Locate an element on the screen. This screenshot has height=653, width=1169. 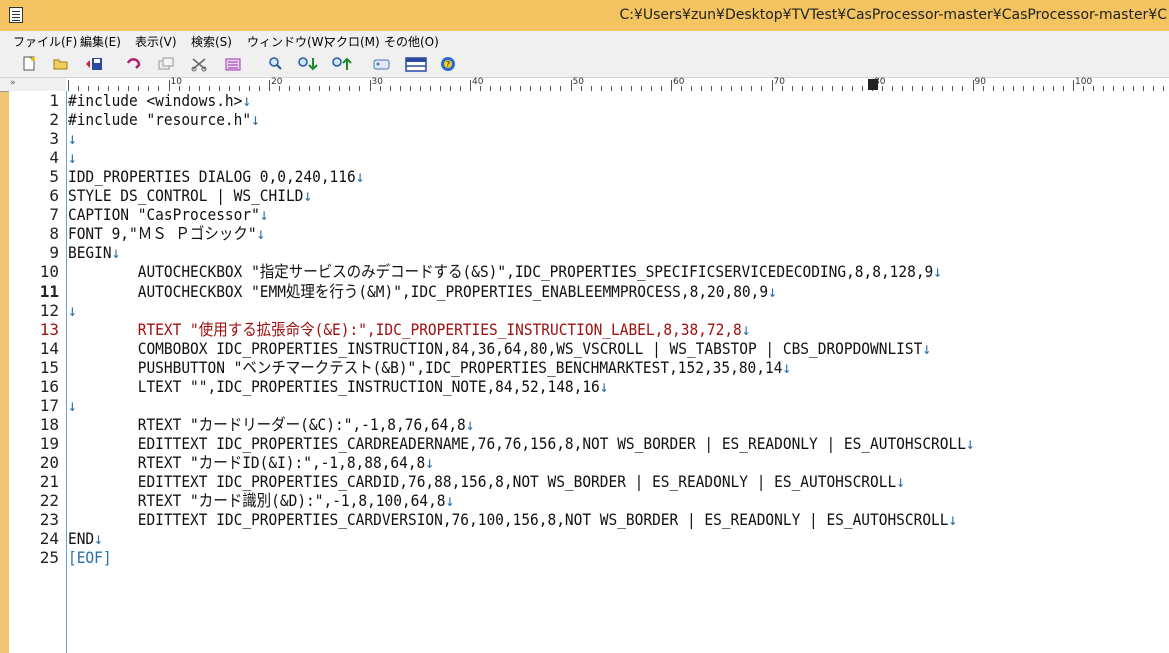
search-next-icon is located at coordinates (307, 64).